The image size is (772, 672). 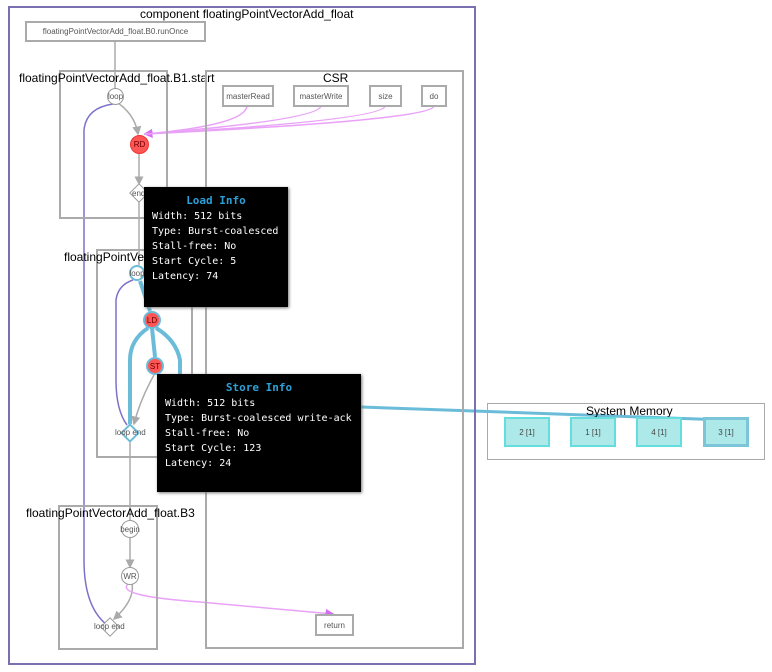 I want to click on csr-port-masterwrite: masterWrite, so click(x=321, y=96).